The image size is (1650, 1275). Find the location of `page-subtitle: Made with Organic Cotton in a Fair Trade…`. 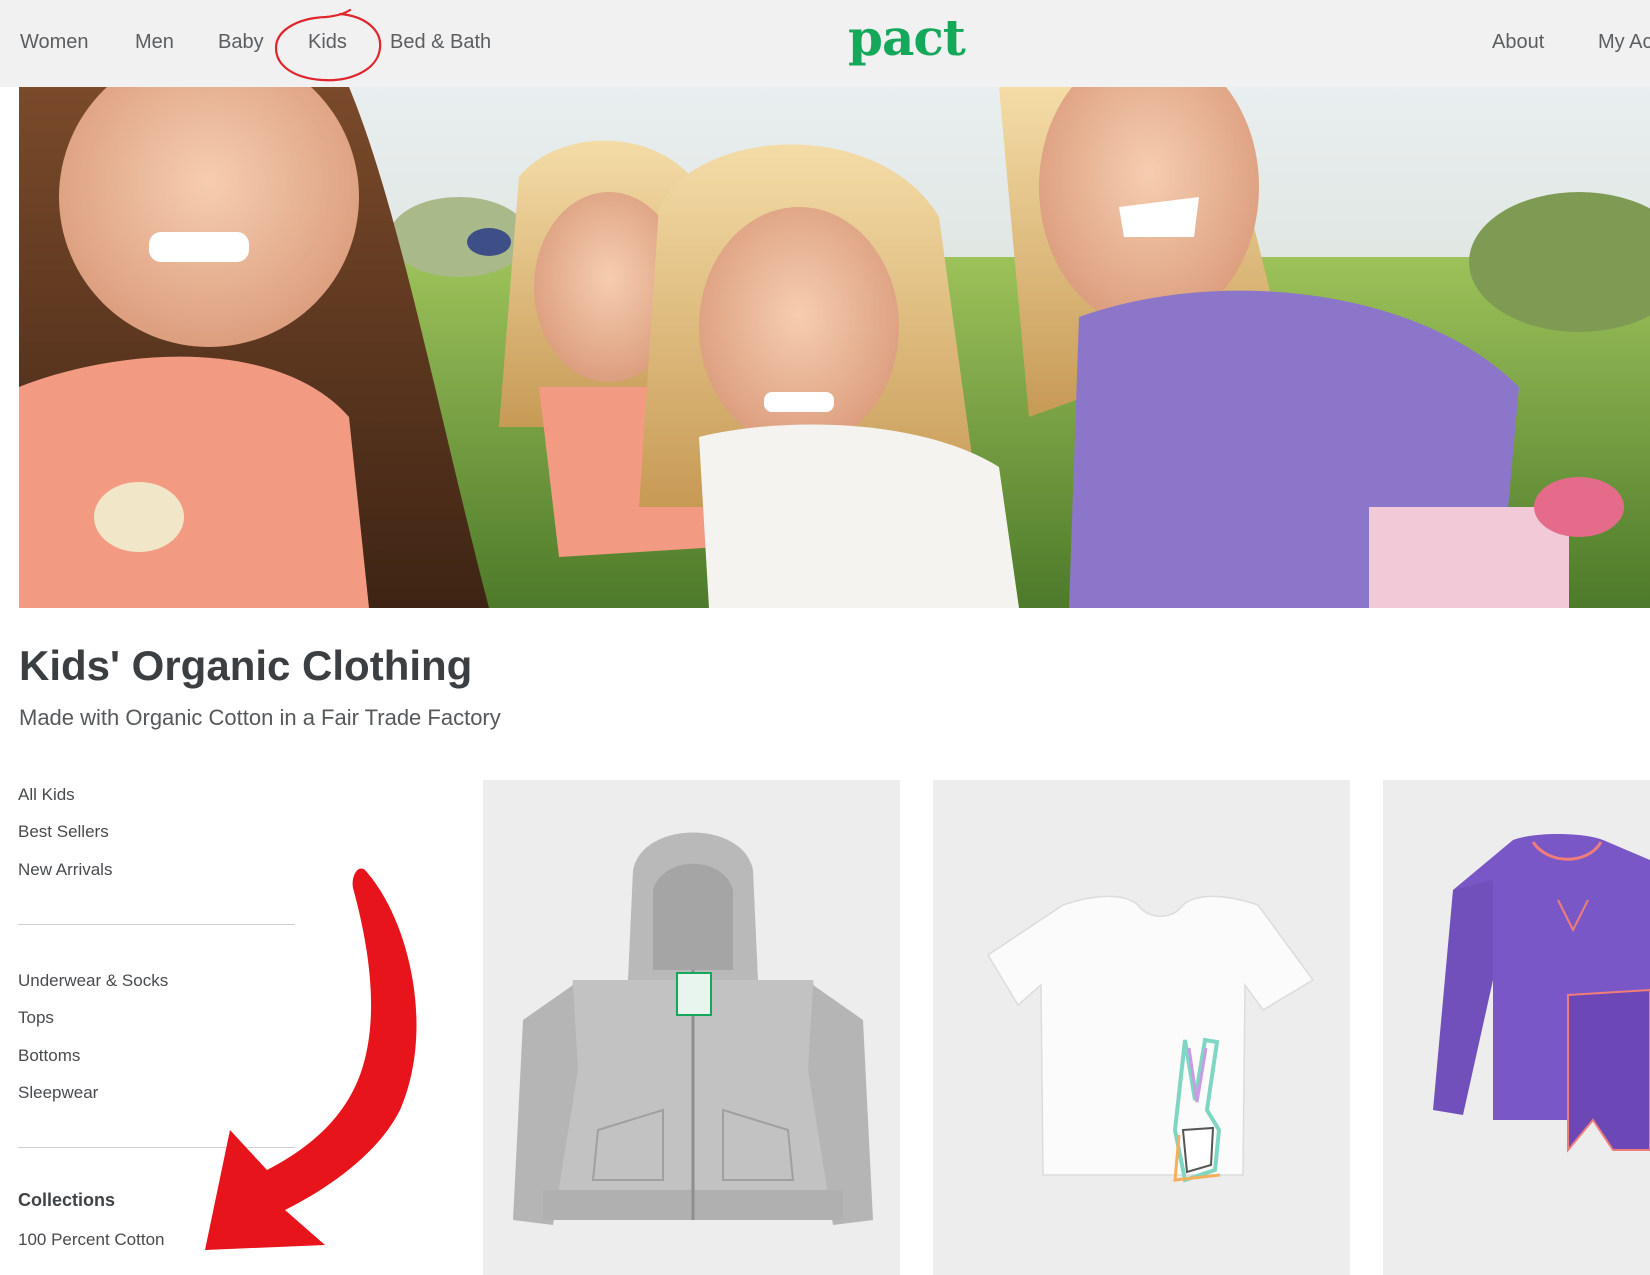

page-subtitle: Made with Organic Cotton in a Fair Trade… is located at coordinates (260, 717).